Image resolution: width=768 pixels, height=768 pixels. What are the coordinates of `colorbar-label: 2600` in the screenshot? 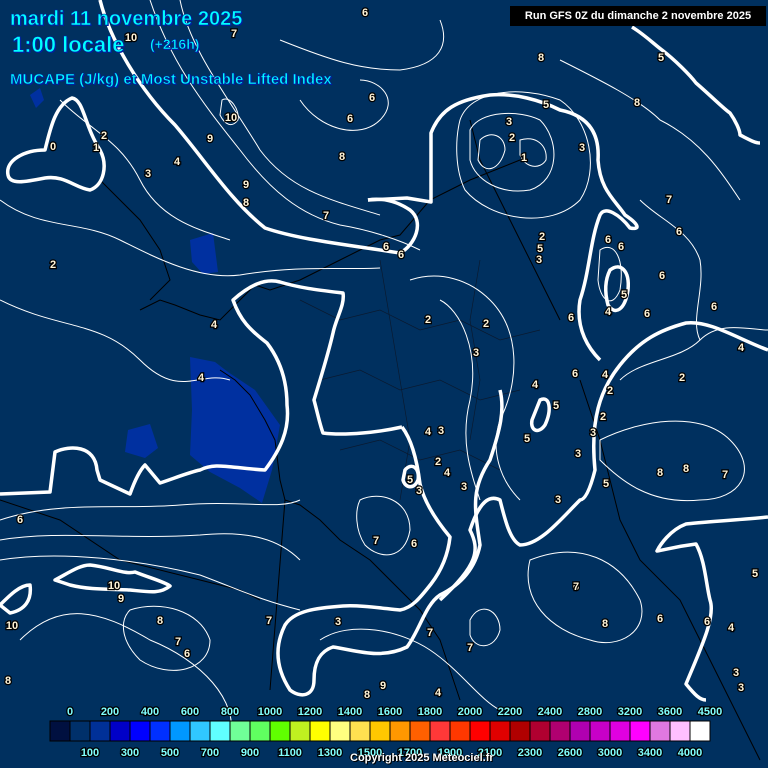 It's located at (570, 753).